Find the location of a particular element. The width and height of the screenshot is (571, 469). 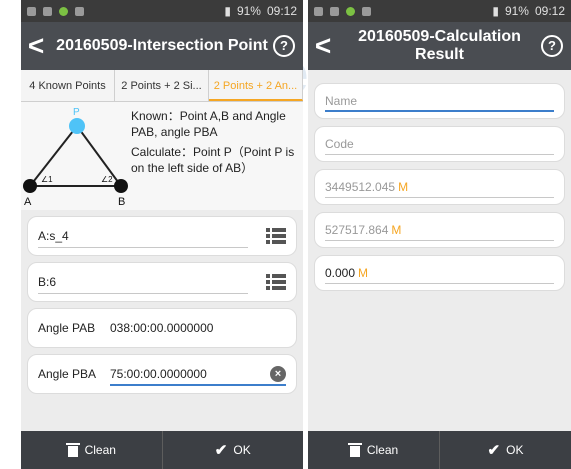

height-unit: M is located at coordinates (363, 273).